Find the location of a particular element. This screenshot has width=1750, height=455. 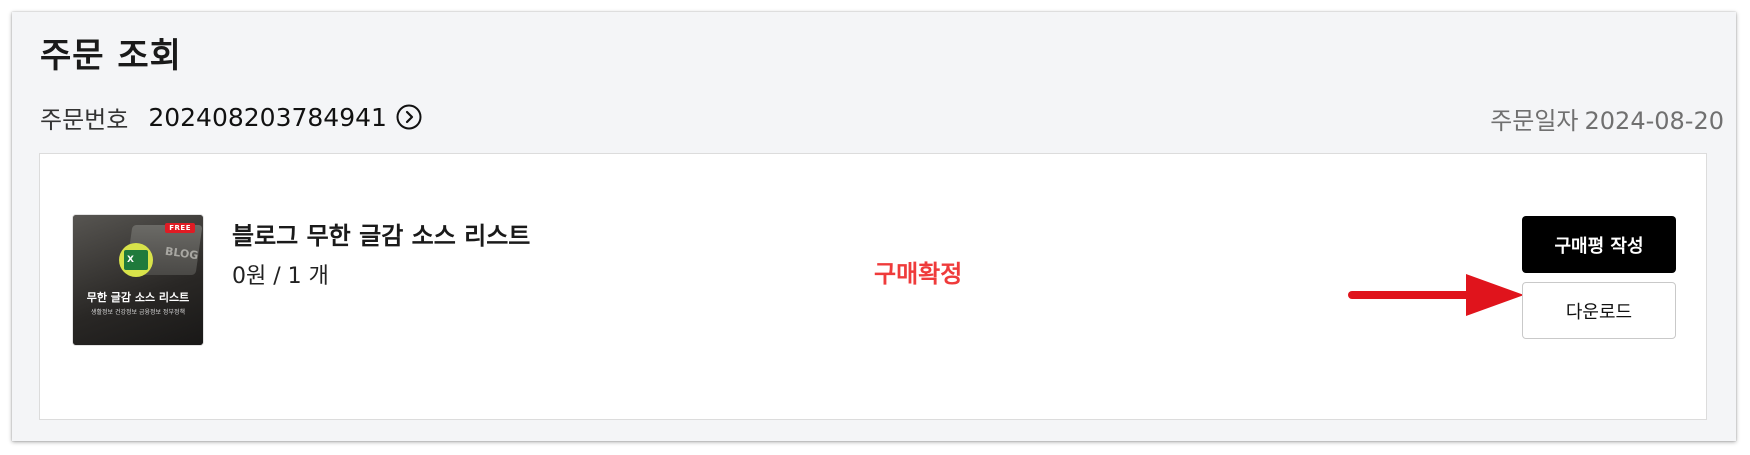

excel-icon: X is located at coordinates (136, 260).